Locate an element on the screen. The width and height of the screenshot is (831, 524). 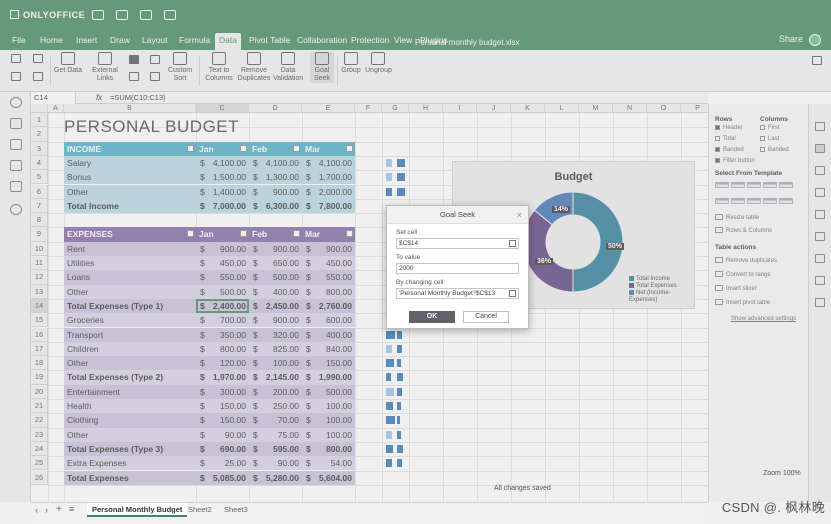
to-value-label: To value is located at coordinates (408, 257).